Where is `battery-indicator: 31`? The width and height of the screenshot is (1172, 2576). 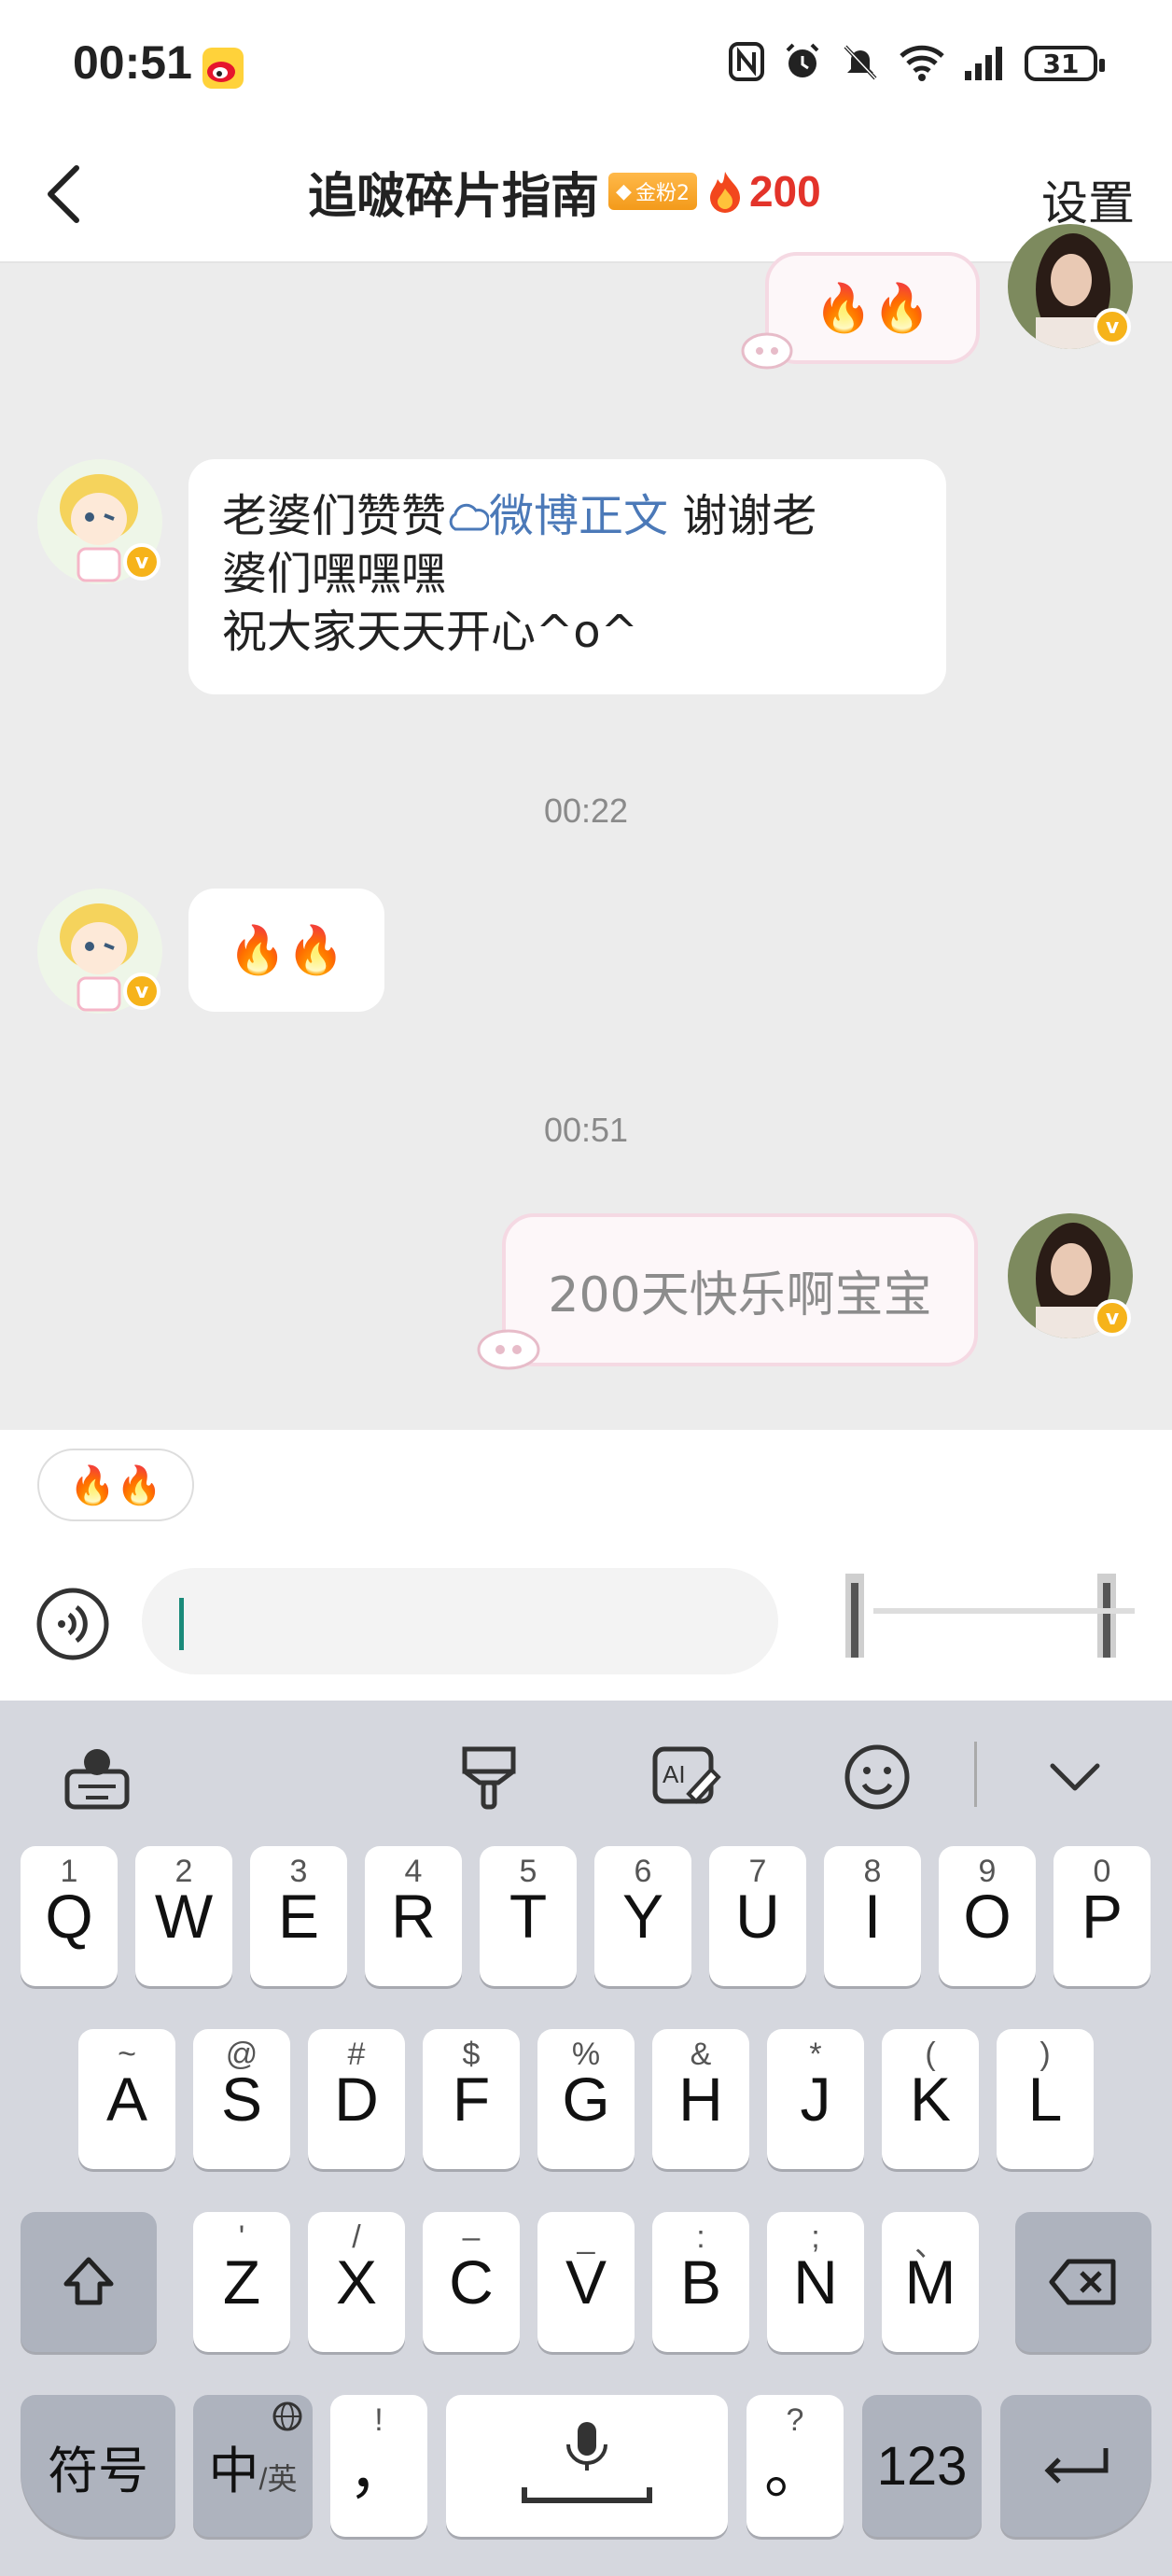
battery-indicator: 31 is located at coordinates (1065, 63).